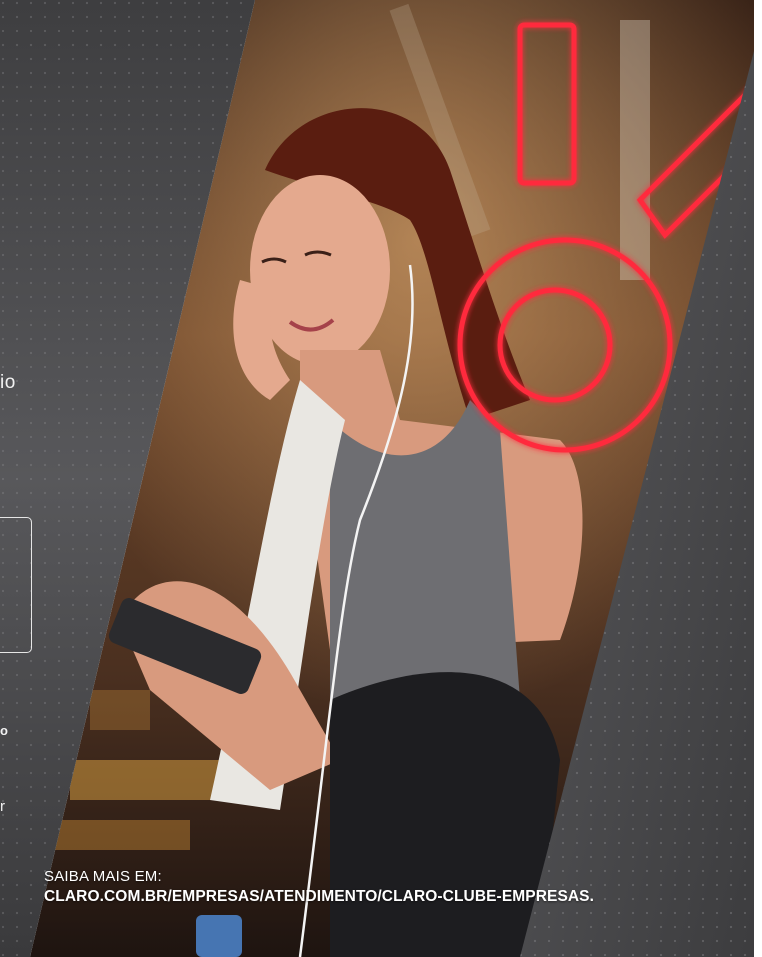 The image size is (762, 957). Describe the element at coordinates (4, 730) in the screenshot. I see `cropped-text-fragment: o` at that location.